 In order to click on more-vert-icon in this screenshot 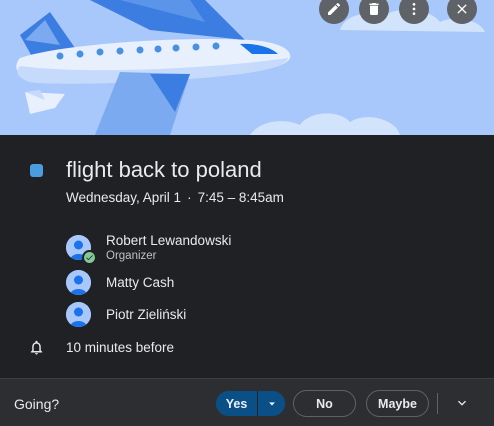, I will do `click(414, 9)`.